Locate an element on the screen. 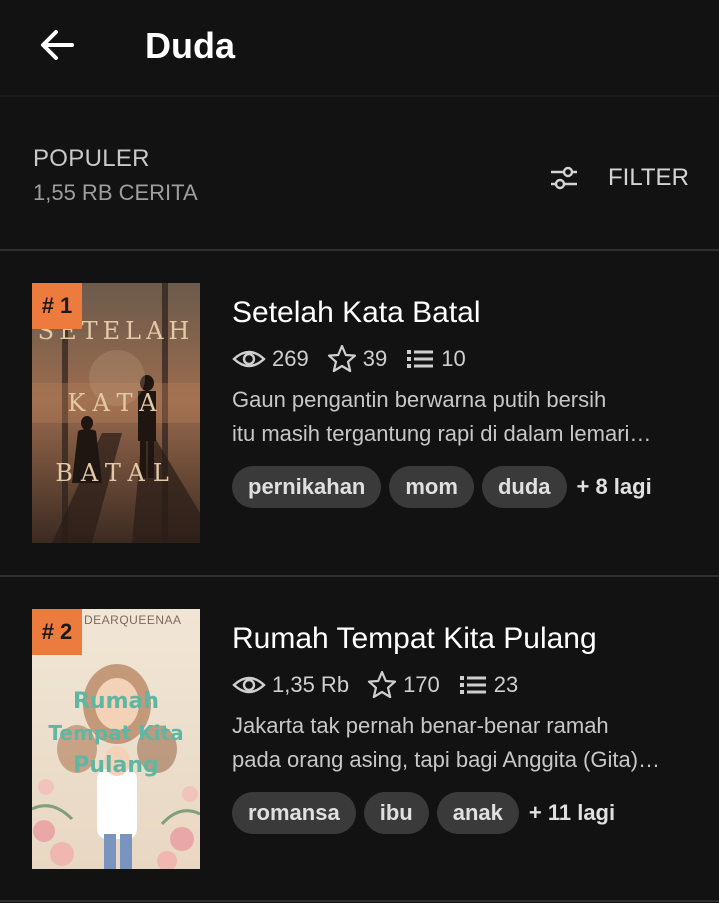 The height and width of the screenshot is (903, 719). story-count: 1,55 RB CERITA is located at coordinates (115, 192).